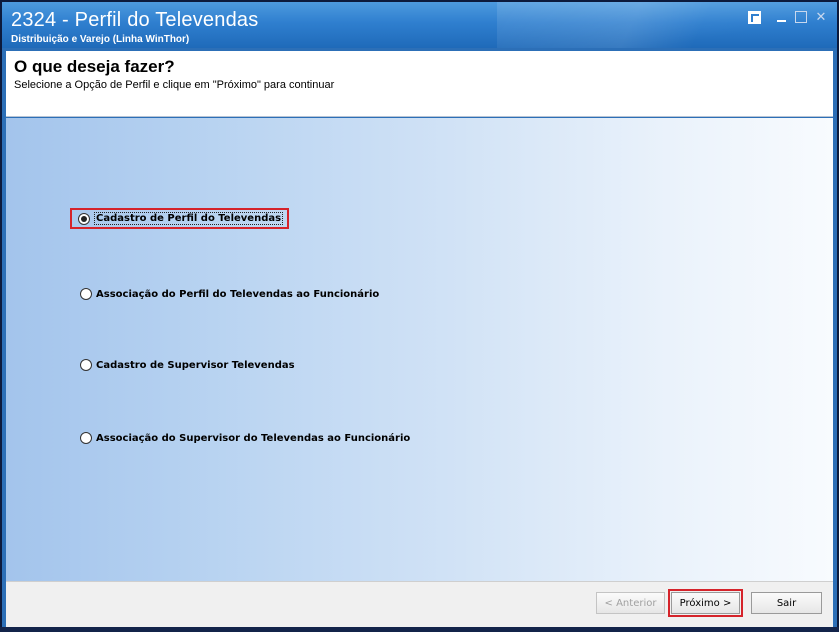 This screenshot has width=839, height=632. What do you see at coordinates (786, 603) in the screenshot?
I see `exit-button: Sair` at bounding box center [786, 603].